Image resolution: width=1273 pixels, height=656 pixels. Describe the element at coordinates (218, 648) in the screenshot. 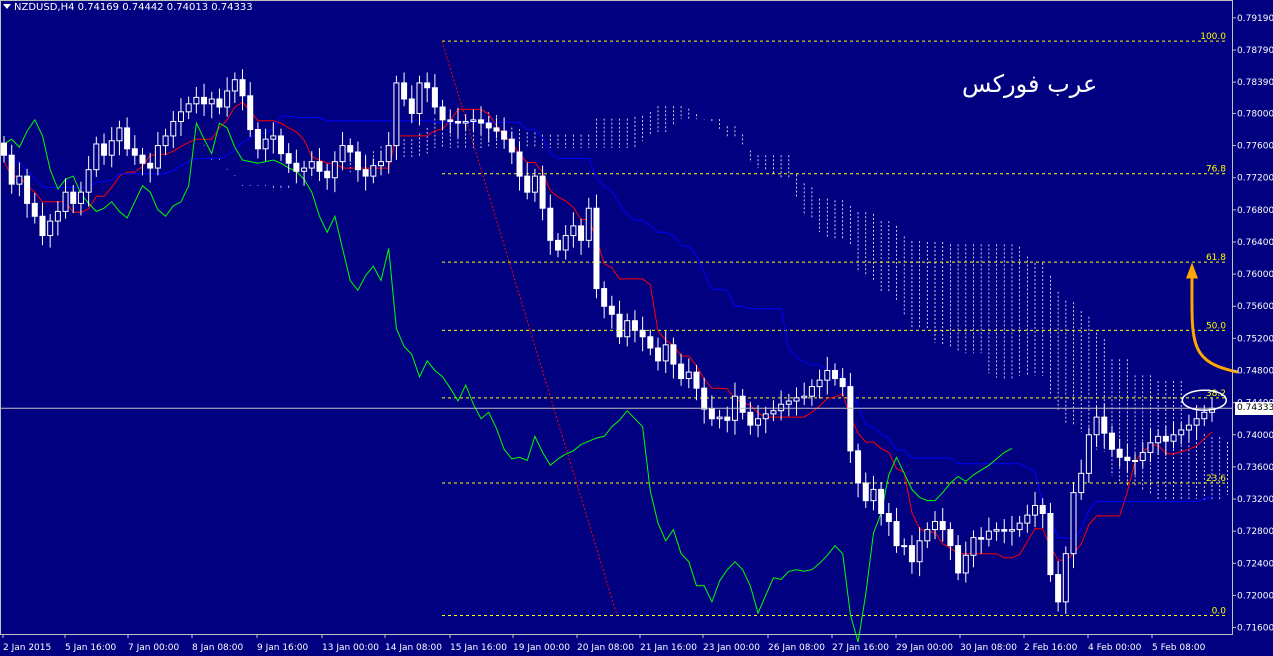

I see `time-tick-label: 8 Jan 08:00` at that location.